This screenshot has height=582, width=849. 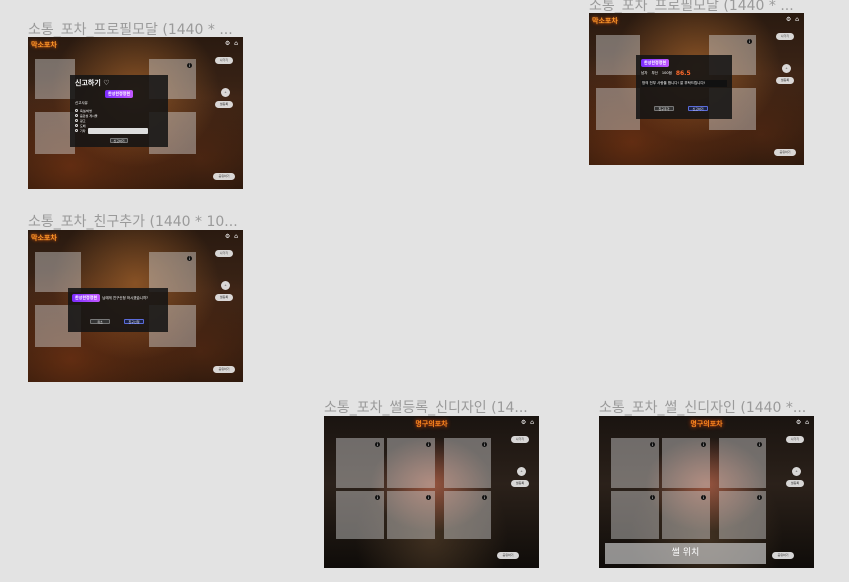 What do you see at coordinates (118, 298) in the screenshot?
I see `friend-request-text: 한성한정정현 님에게 친구신청 하시겠습니까?` at bounding box center [118, 298].